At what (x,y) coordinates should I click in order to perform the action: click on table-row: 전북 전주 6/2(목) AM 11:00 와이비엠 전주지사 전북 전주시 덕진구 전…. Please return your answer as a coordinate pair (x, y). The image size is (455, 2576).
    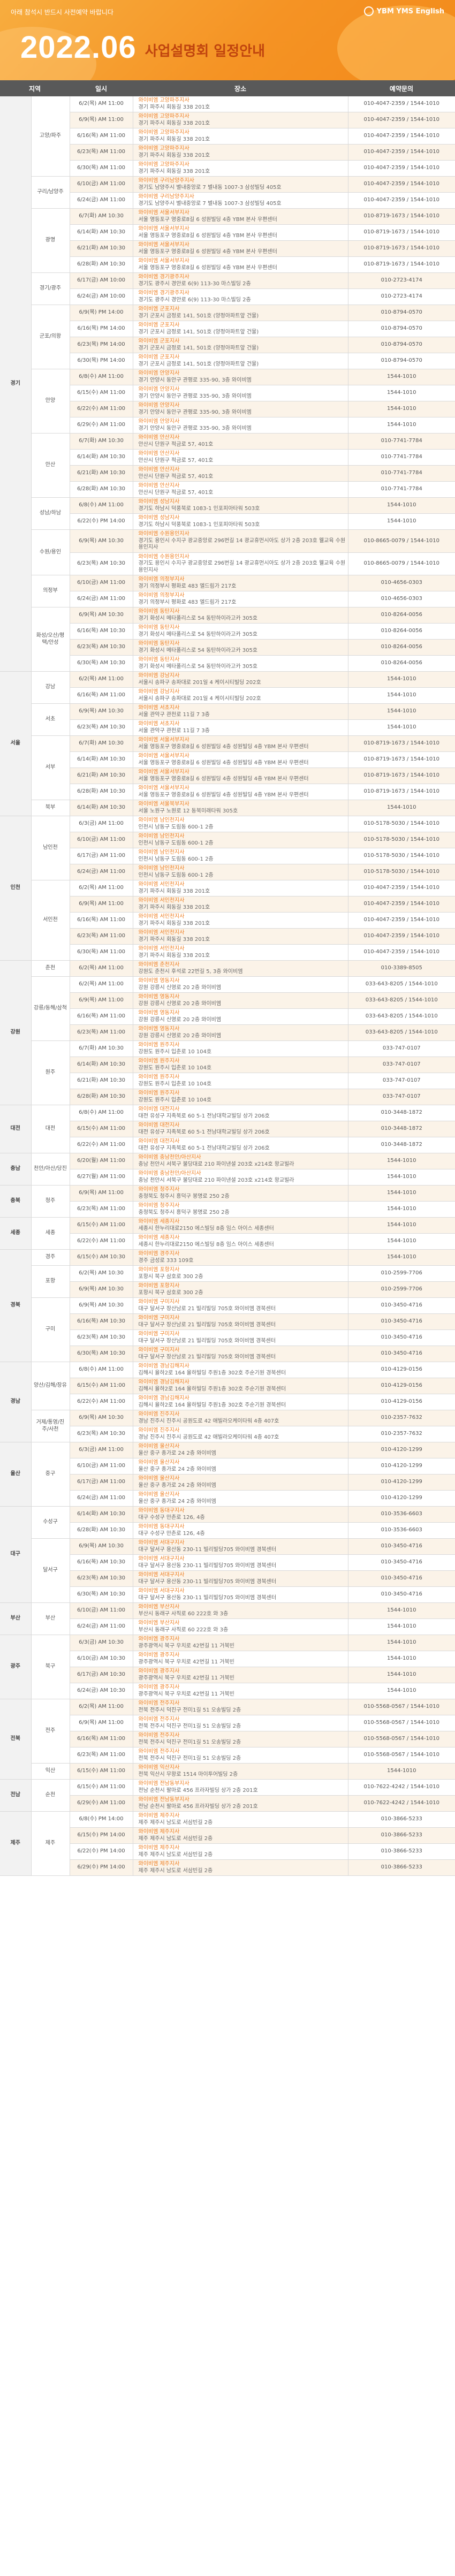
    Looking at the image, I should click on (227, 1739).